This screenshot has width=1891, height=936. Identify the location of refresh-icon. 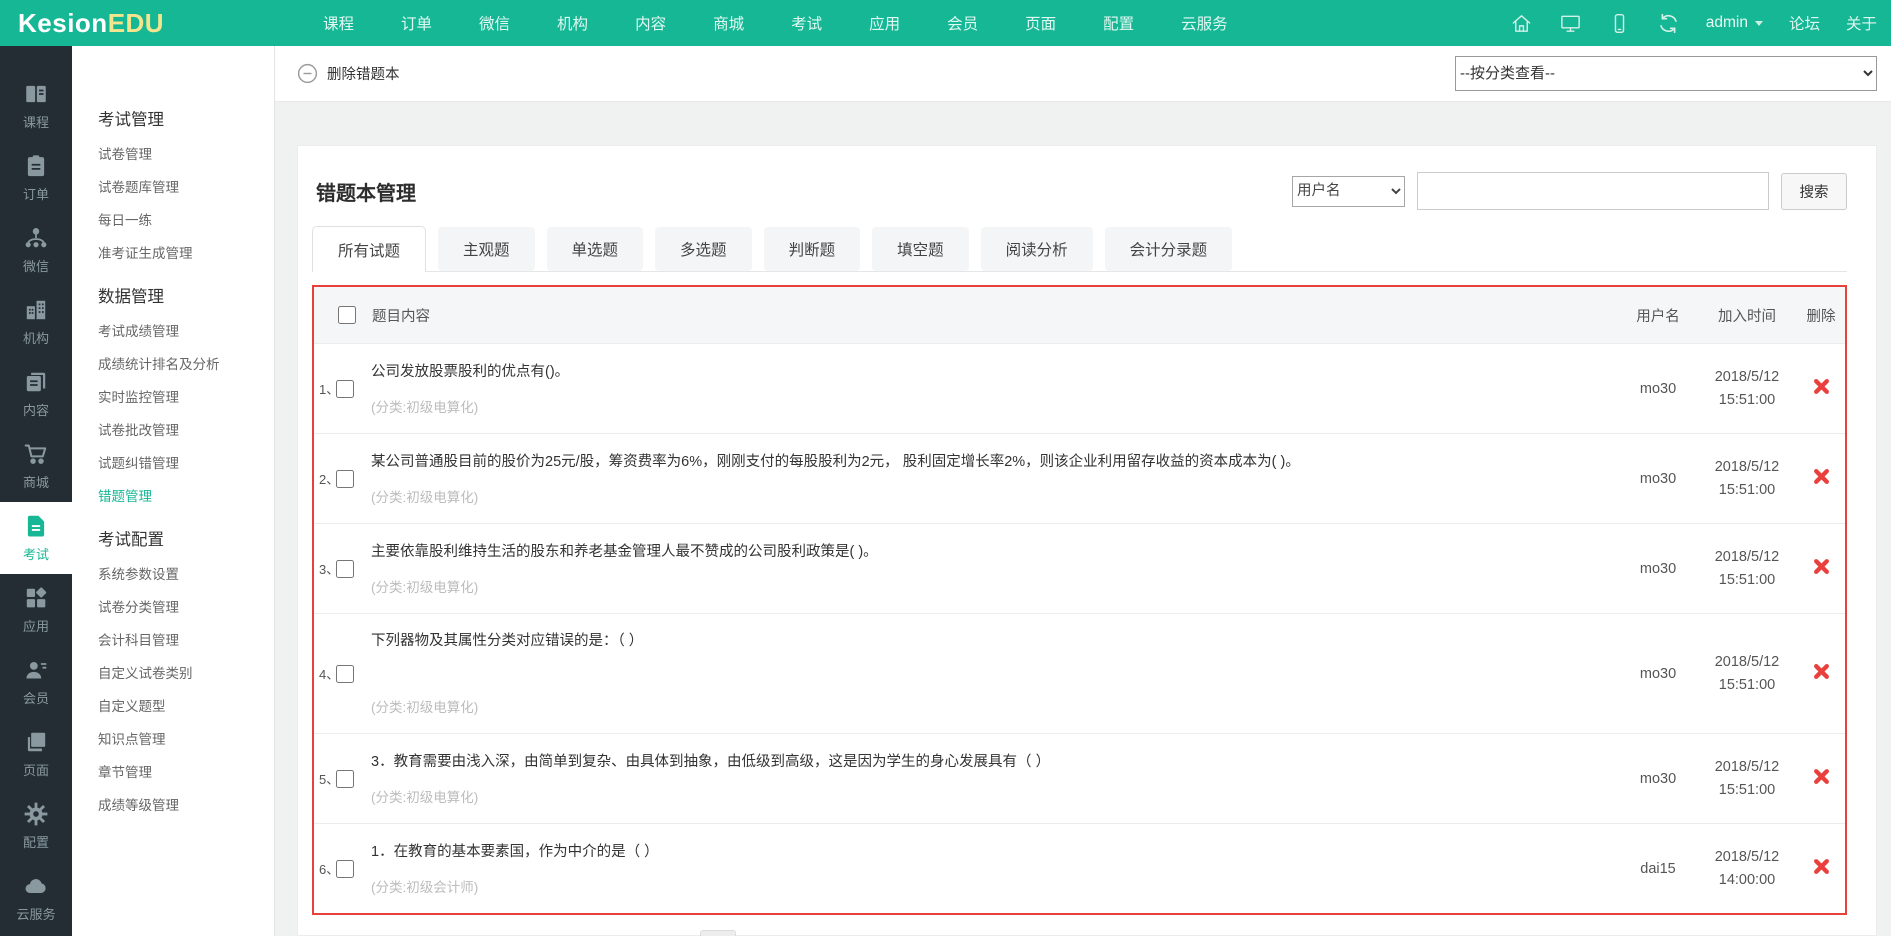
(1668, 23).